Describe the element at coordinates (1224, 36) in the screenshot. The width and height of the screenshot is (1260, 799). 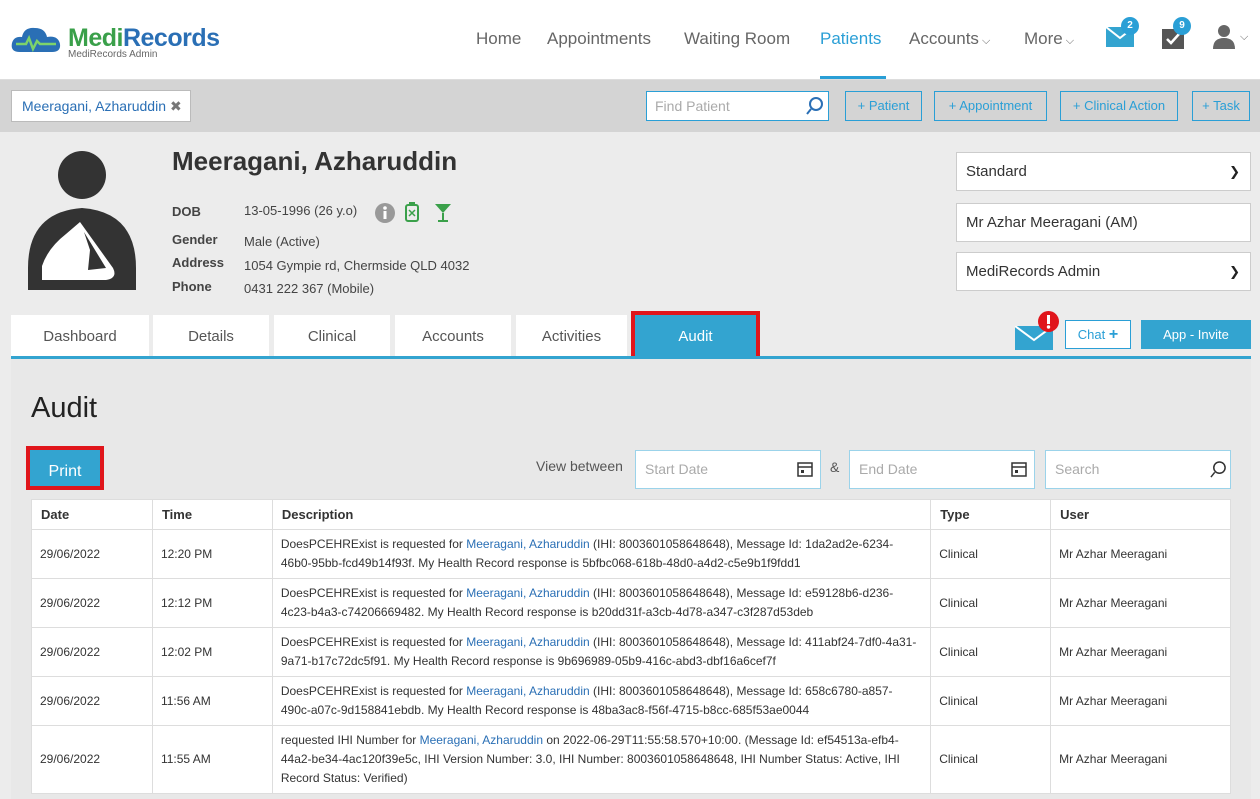
I see `user-avatar-icon` at that location.